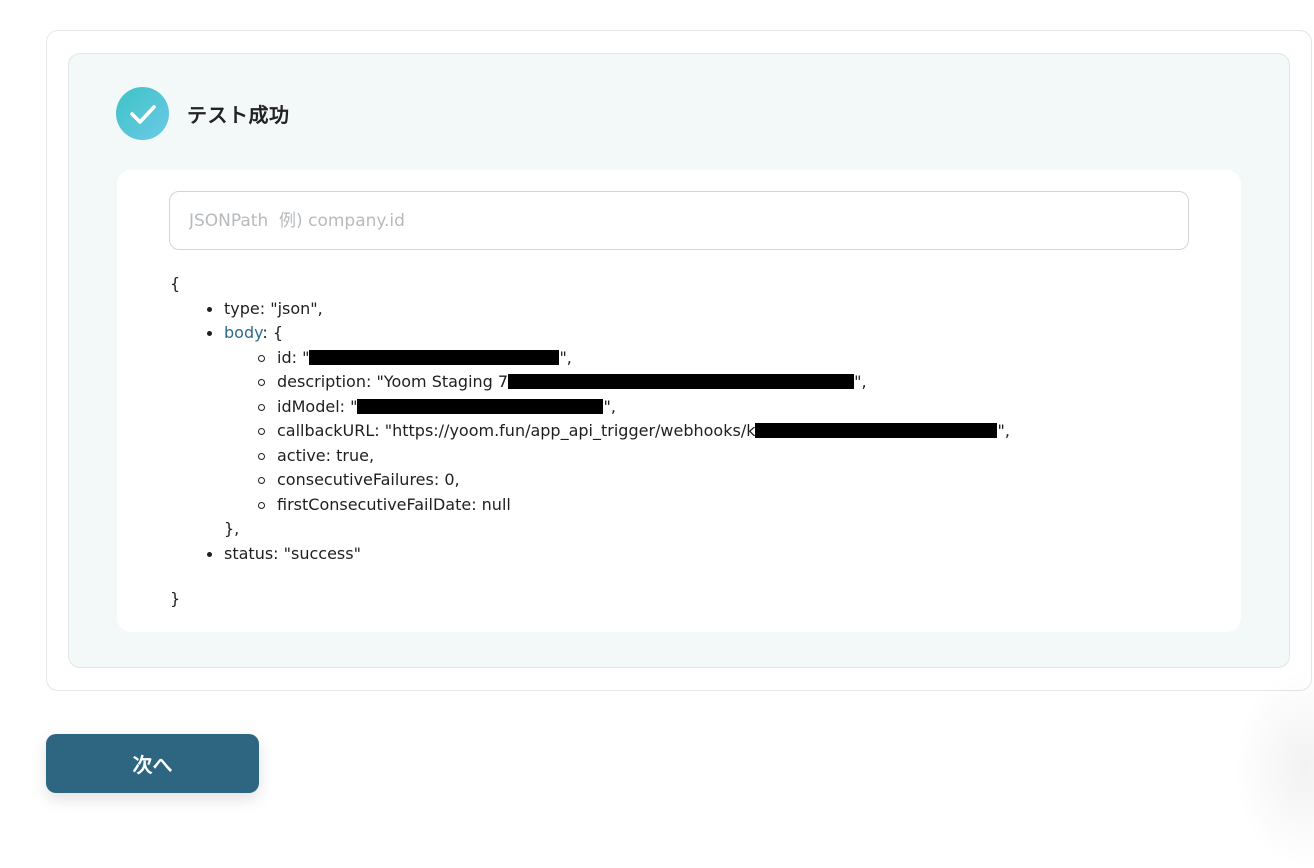  What do you see at coordinates (232, 528) in the screenshot?
I see `json-body-close: },` at bounding box center [232, 528].